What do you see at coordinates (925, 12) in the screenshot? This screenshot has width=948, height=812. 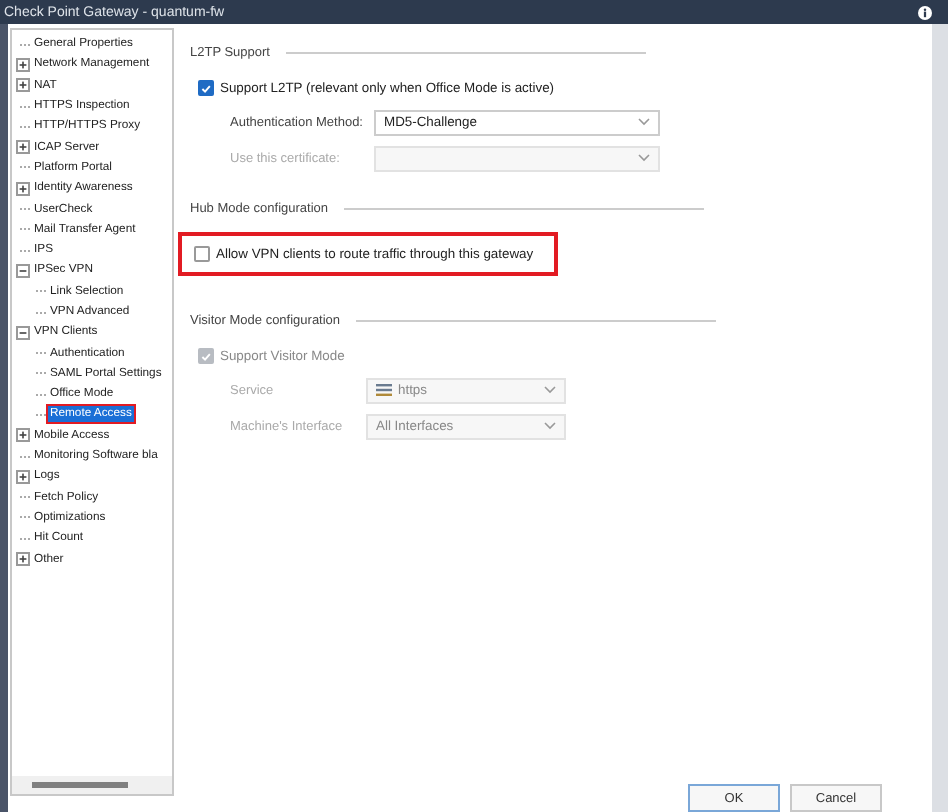 I see `help-icon` at bounding box center [925, 12].